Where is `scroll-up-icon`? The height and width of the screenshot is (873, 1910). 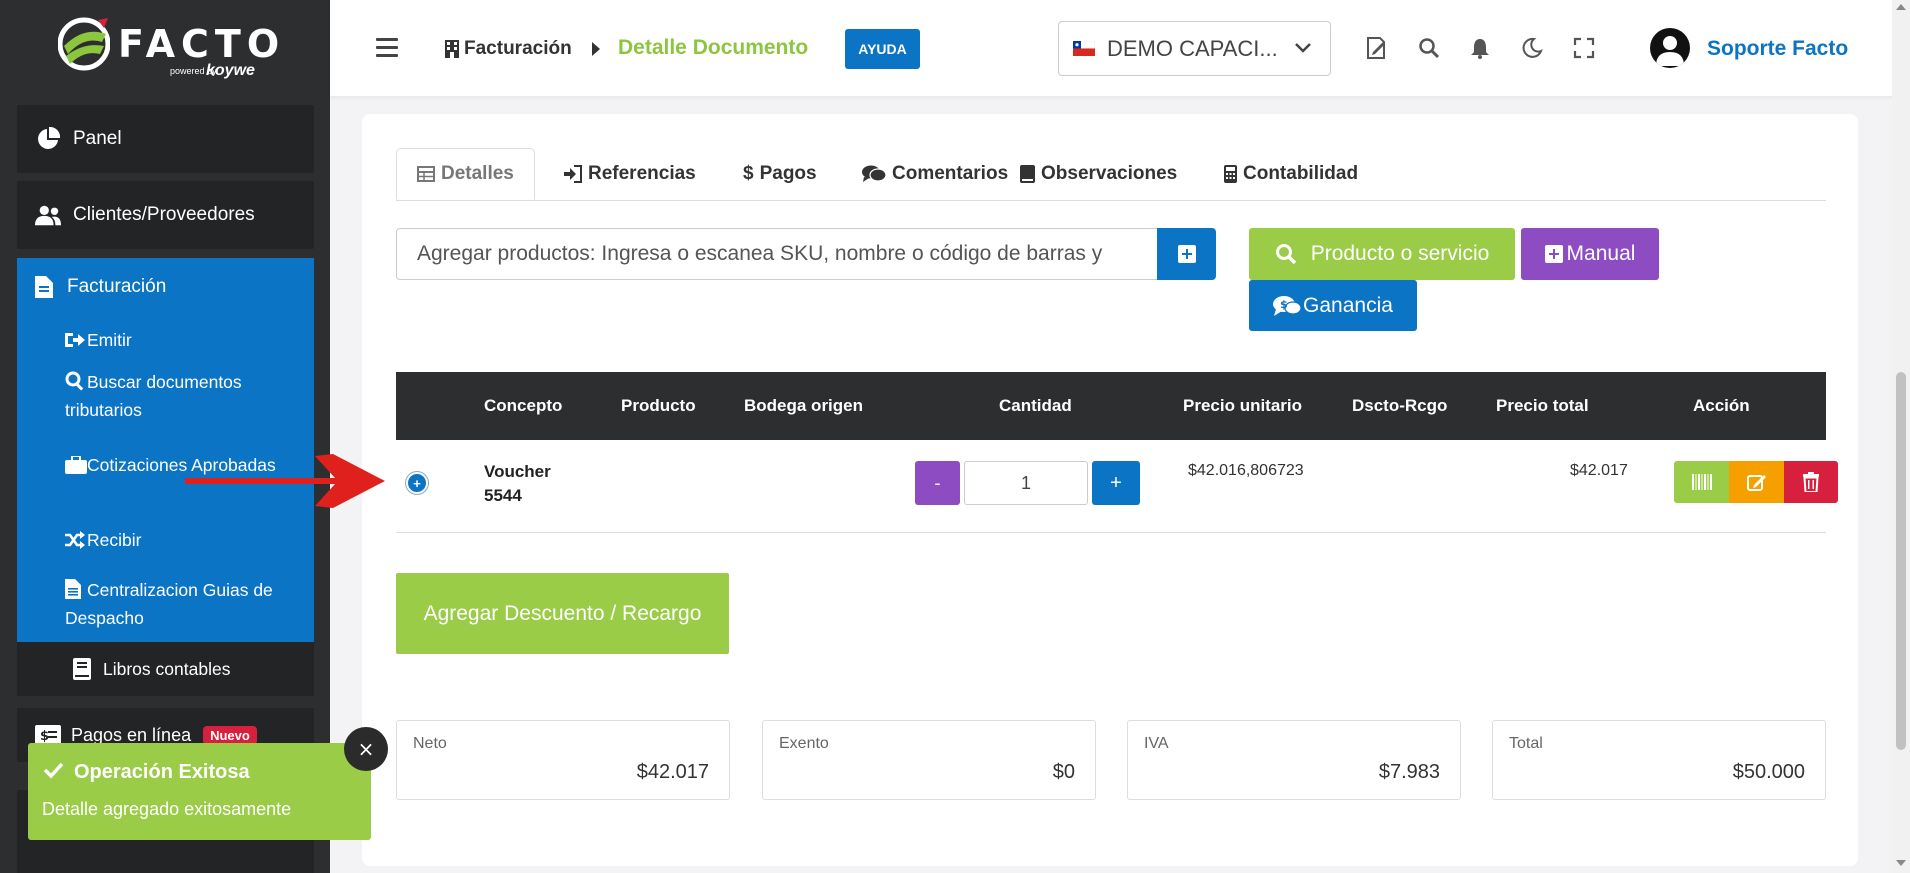 scroll-up-icon is located at coordinates (1901, 7).